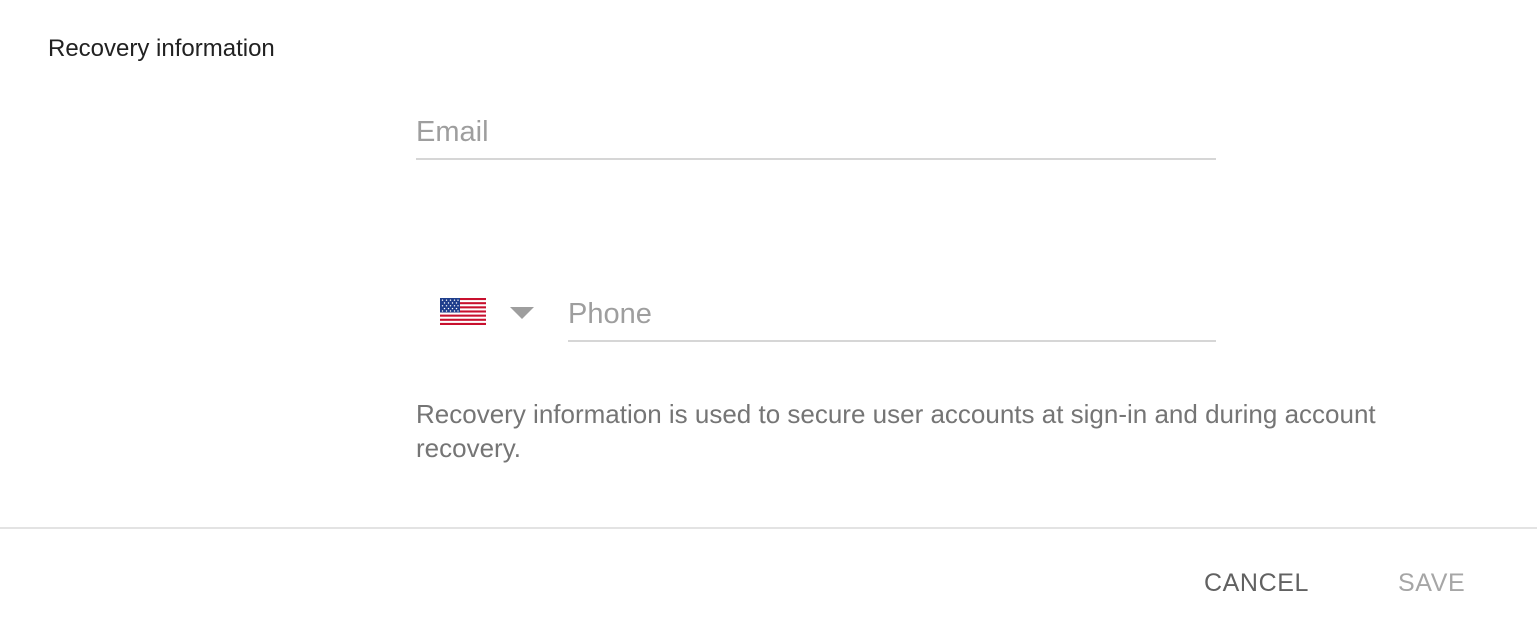 The height and width of the screenshot is (634, 1537). What do you see at coordinates (463, 311) in the screenshot?
I see `us-flag-icon` at bounding box center [463, 311].